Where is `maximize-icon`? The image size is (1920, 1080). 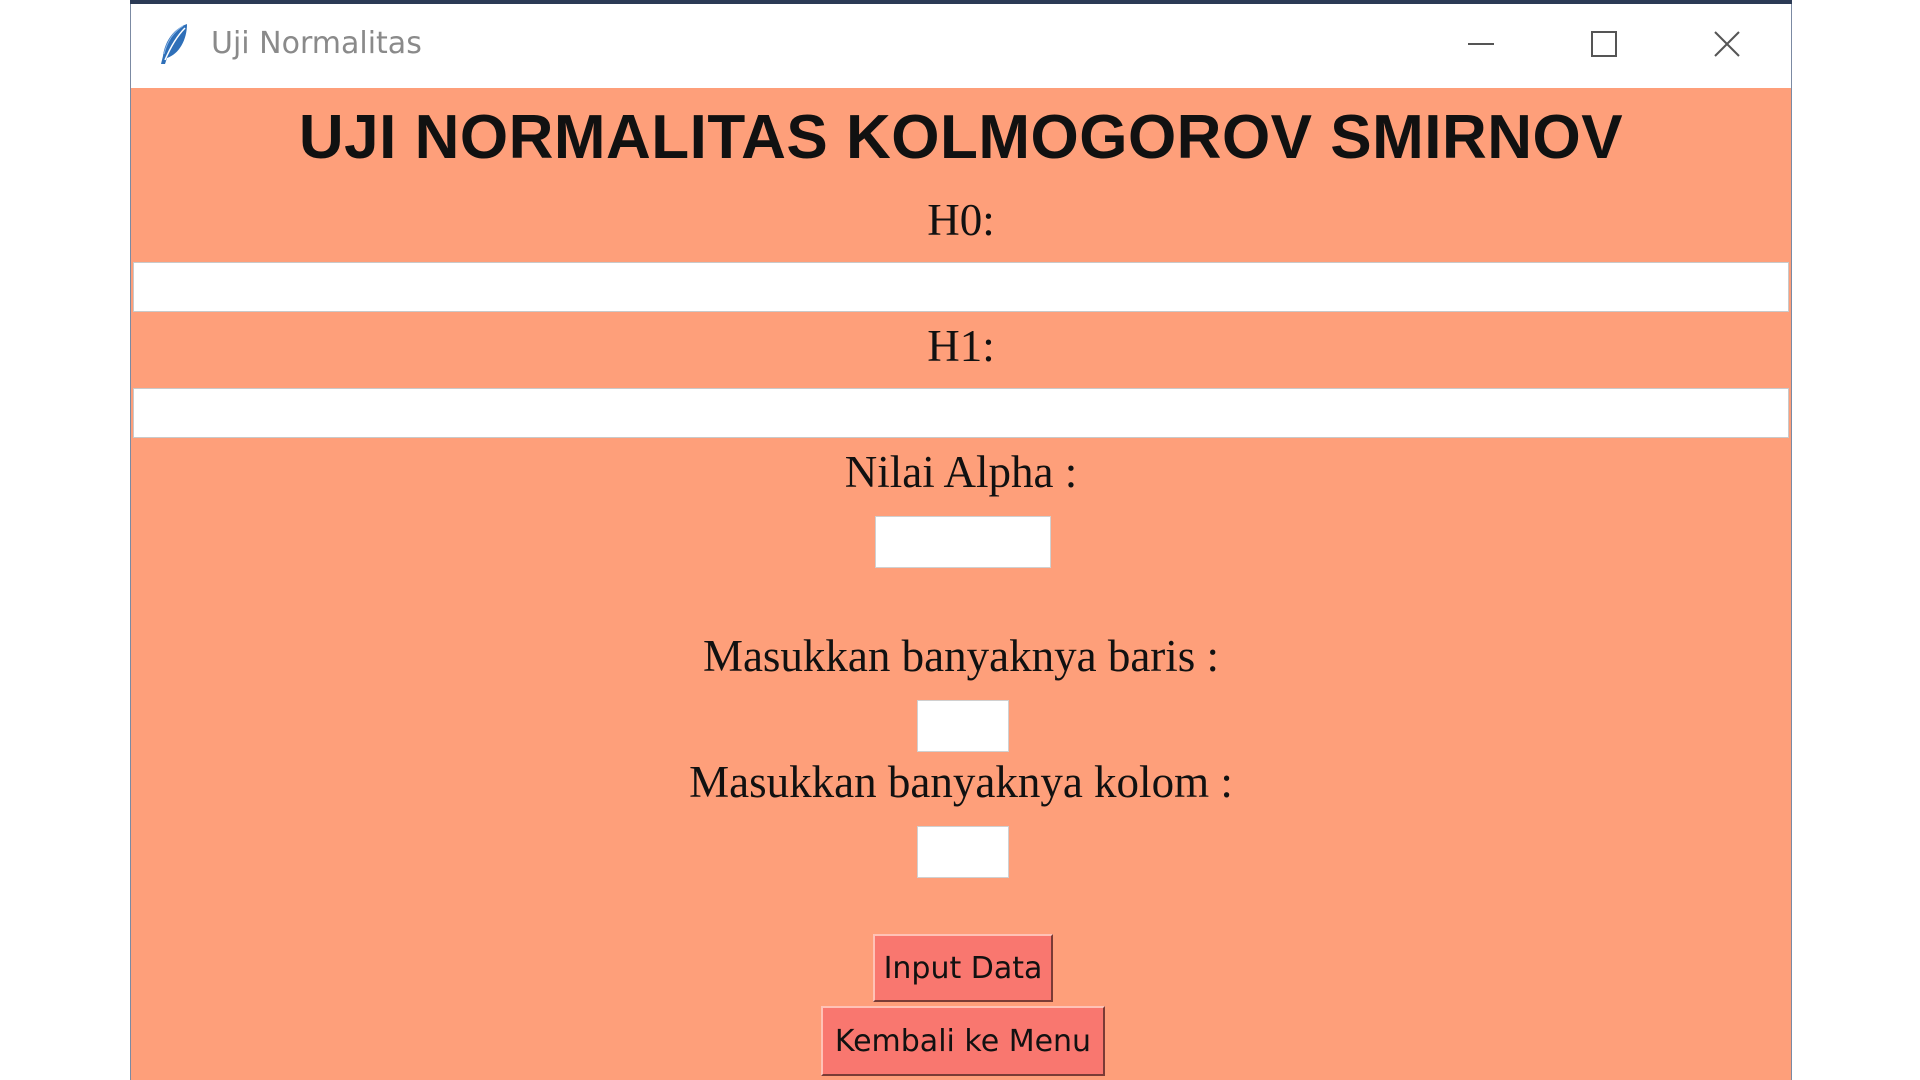 maximize-icon is located at coordinates (1604, 46).